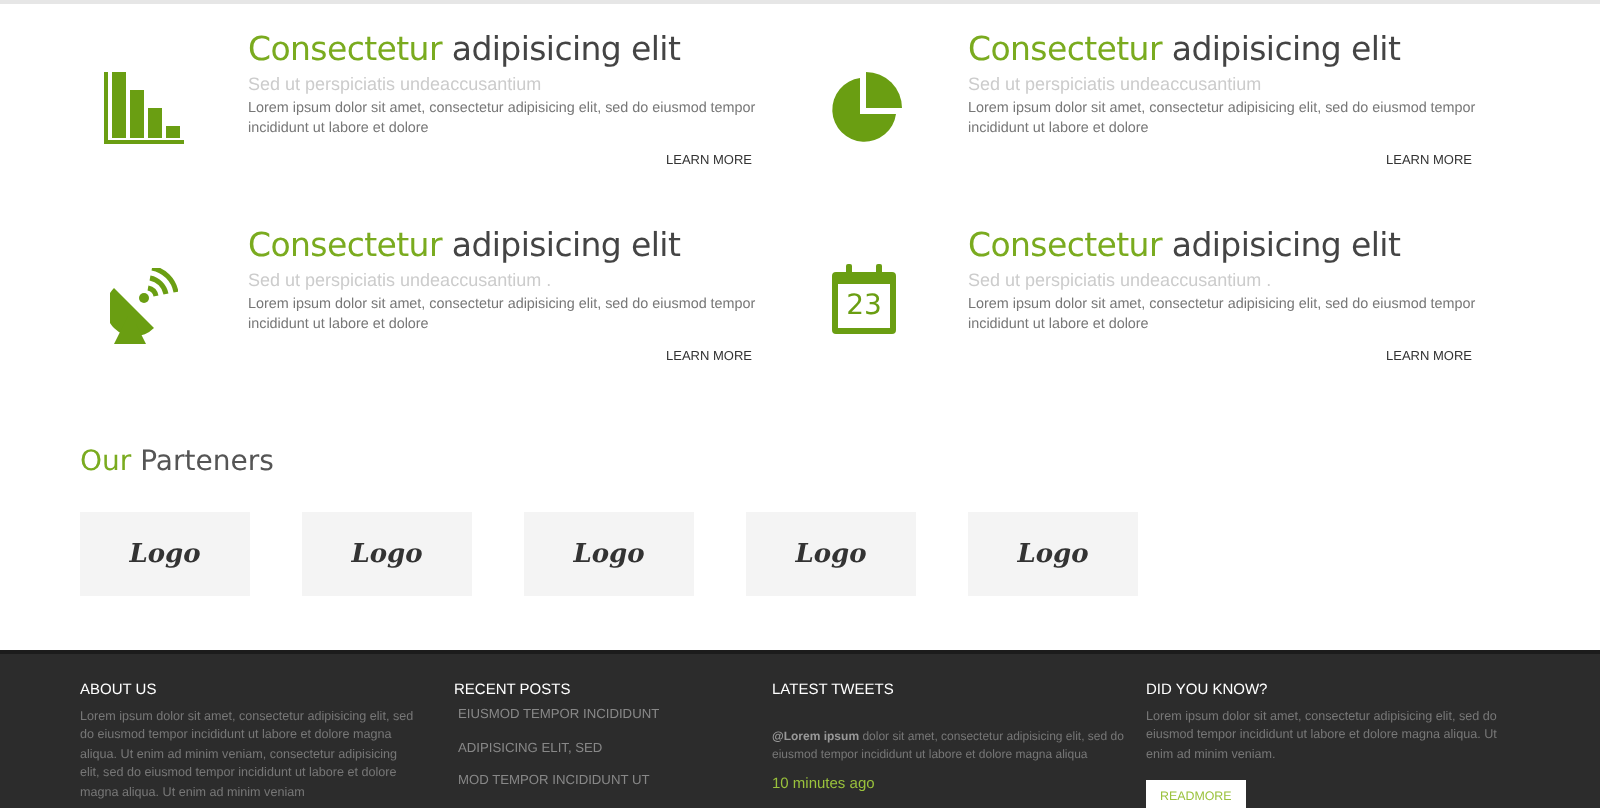 The width and height of the screenshot is (1600, 808). What do you see at coordinates (864, 110) in the screenshot?
I see `pie-chart-icon` at bounding box center [864, 110].